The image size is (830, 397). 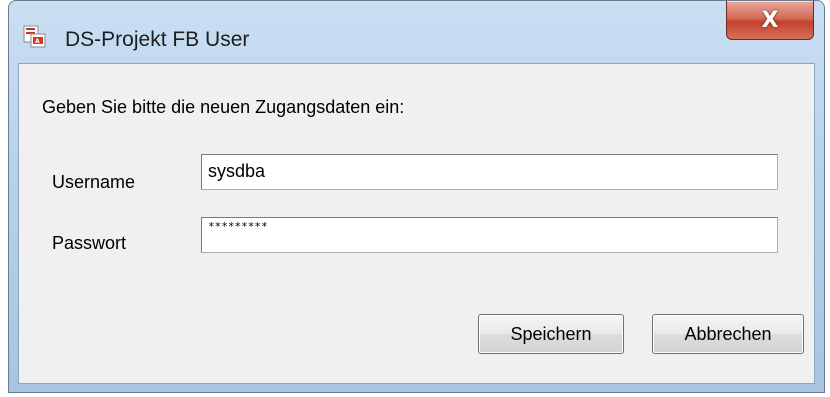 What do you see at coordinates (157, 39) in the screenshot?
I see `window-title: DS-Projekt FB User` at bounding box center [157, 39].